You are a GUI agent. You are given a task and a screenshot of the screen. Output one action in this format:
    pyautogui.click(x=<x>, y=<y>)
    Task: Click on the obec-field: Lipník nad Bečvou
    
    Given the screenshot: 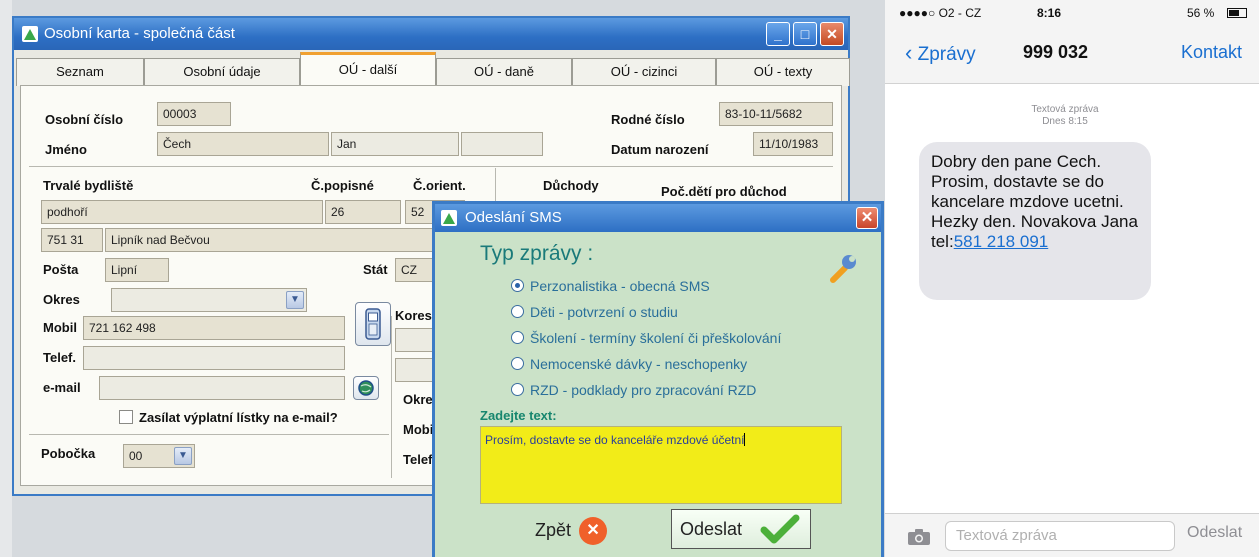 What is the action you would take?
    pyautogui.click(x=285, y=240)
    